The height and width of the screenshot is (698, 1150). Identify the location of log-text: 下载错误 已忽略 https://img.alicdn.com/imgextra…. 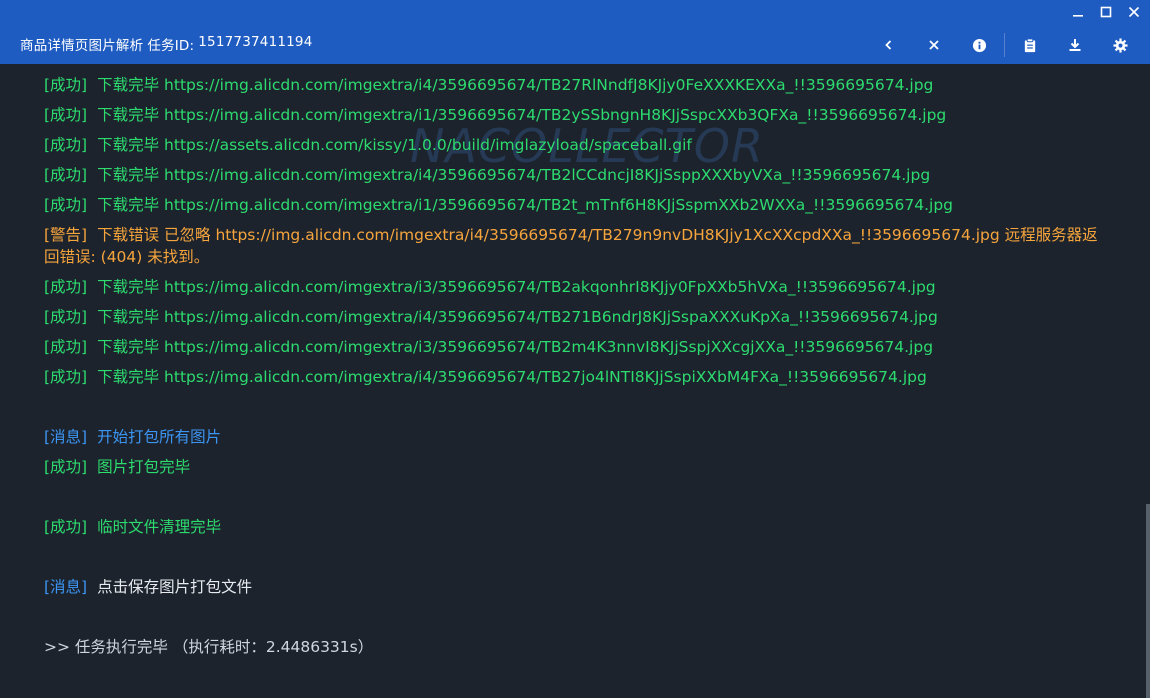
(571, 246).